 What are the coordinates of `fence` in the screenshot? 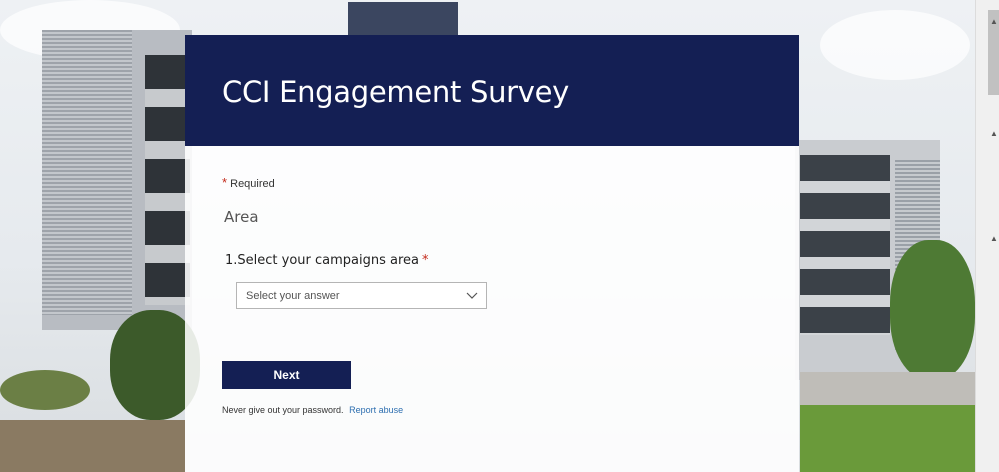 It's located at (887, 390).